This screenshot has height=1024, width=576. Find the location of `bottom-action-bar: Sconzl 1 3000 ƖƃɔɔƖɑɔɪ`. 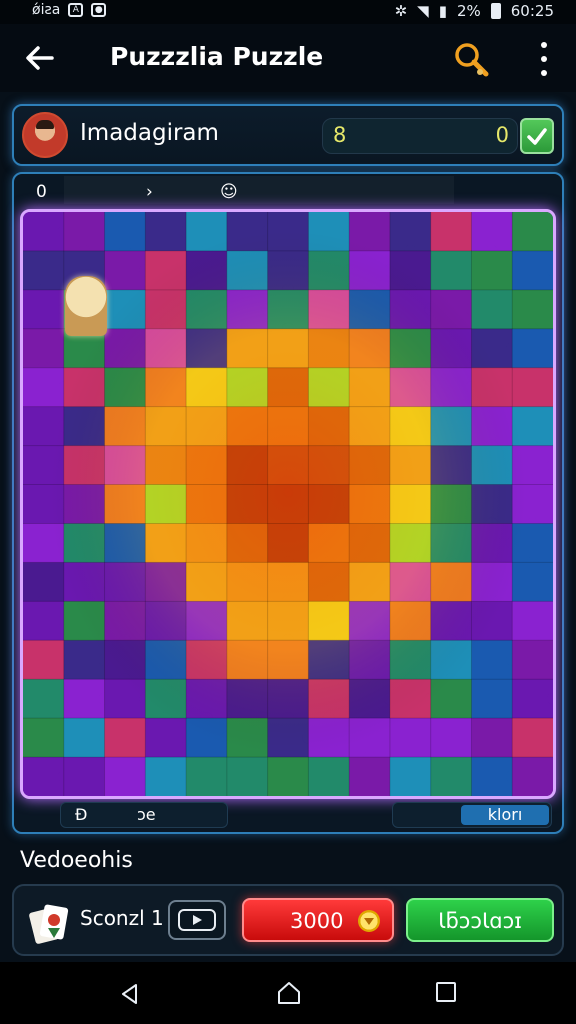

bottom-action-bar: Sconzl 1 3000 ƖƃɔɔƖɑɔɪ is located at coordinates (288, 920).